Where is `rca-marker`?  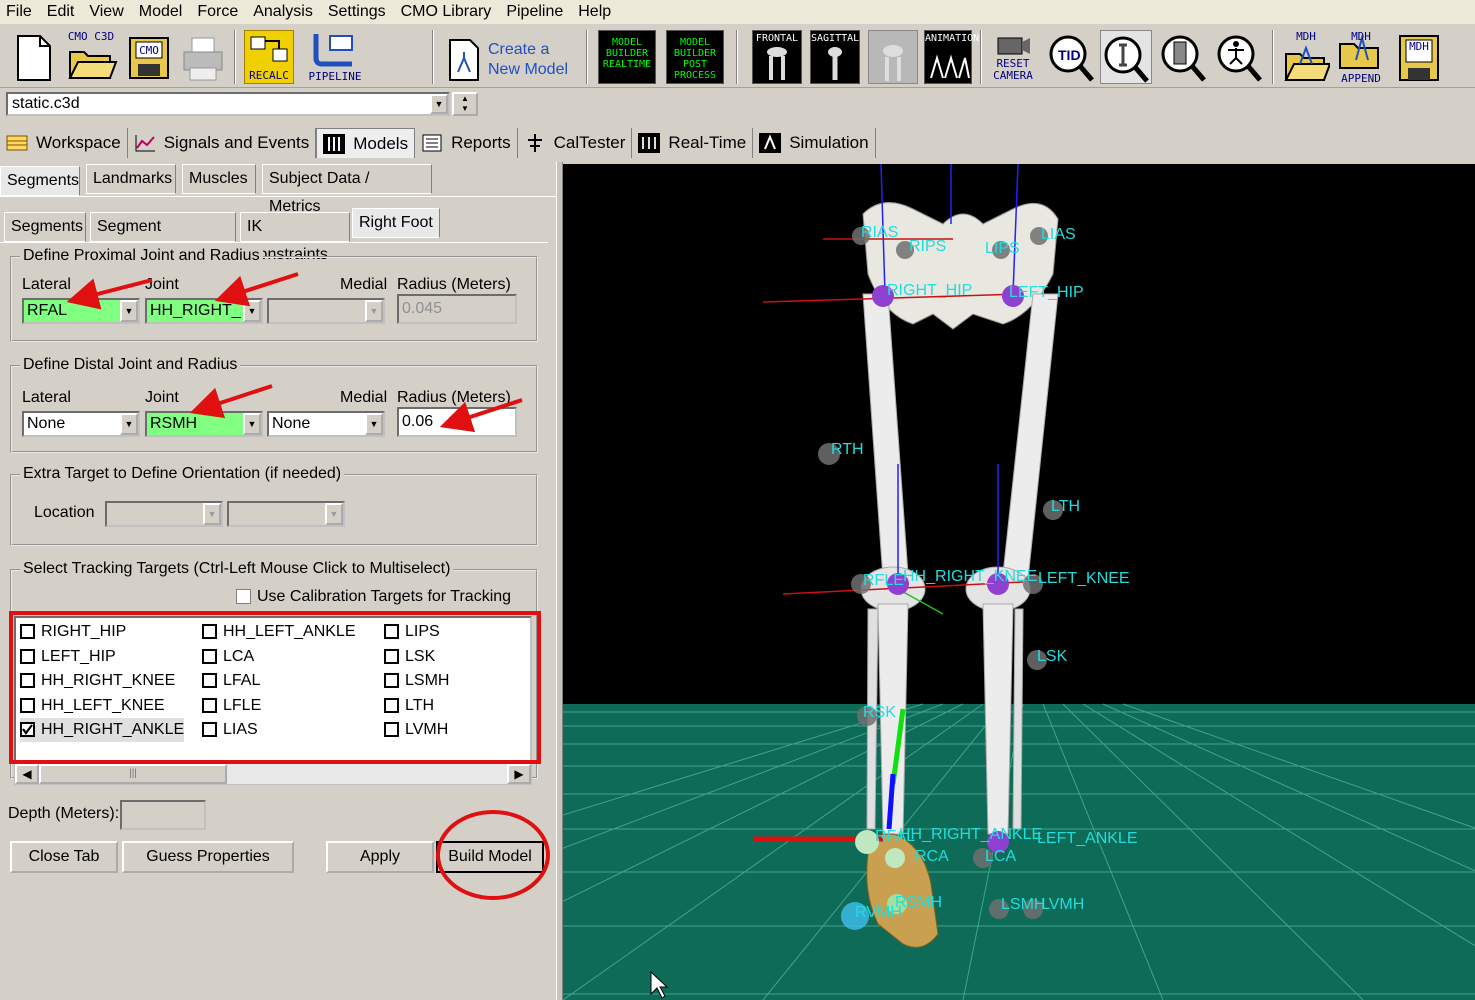 rca-marker is located at coordinates (895, 858).